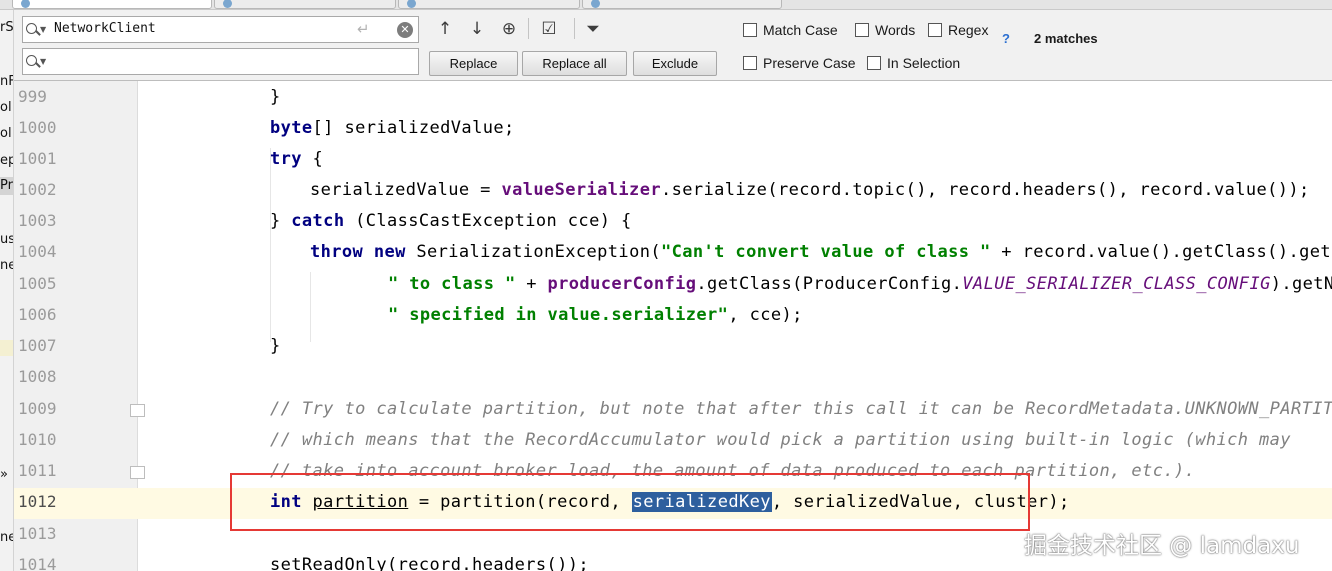  Describe the element at coordinates (6, 348) in the screenshot. I see `project-tree-marker` at that location.